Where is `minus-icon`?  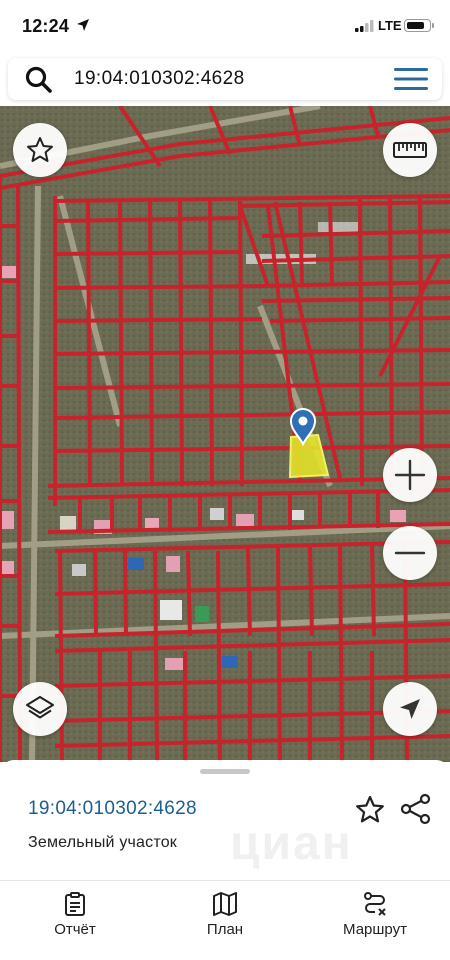
minus-icon is located at coordinates (410, 553).